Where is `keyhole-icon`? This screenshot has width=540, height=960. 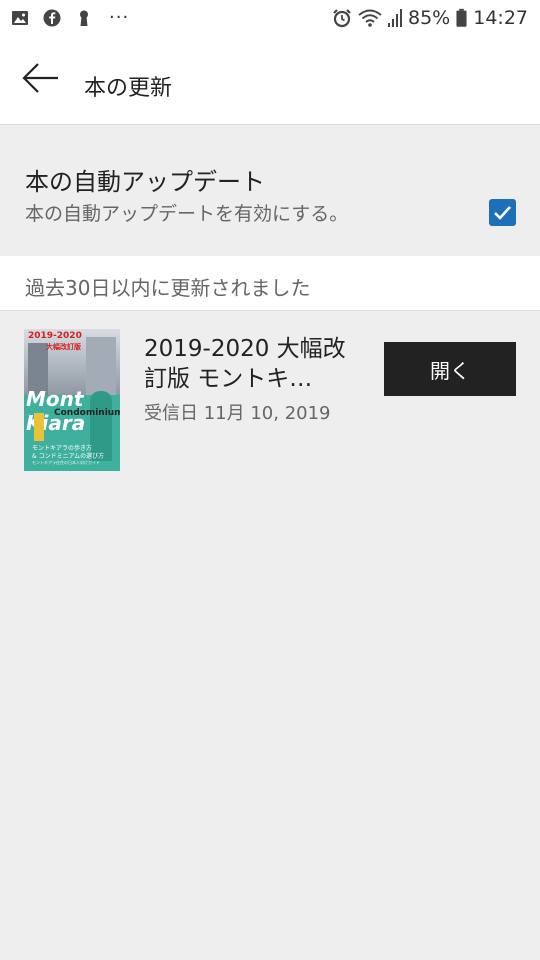
keyhole-icon is located at coordinates (84, 18).